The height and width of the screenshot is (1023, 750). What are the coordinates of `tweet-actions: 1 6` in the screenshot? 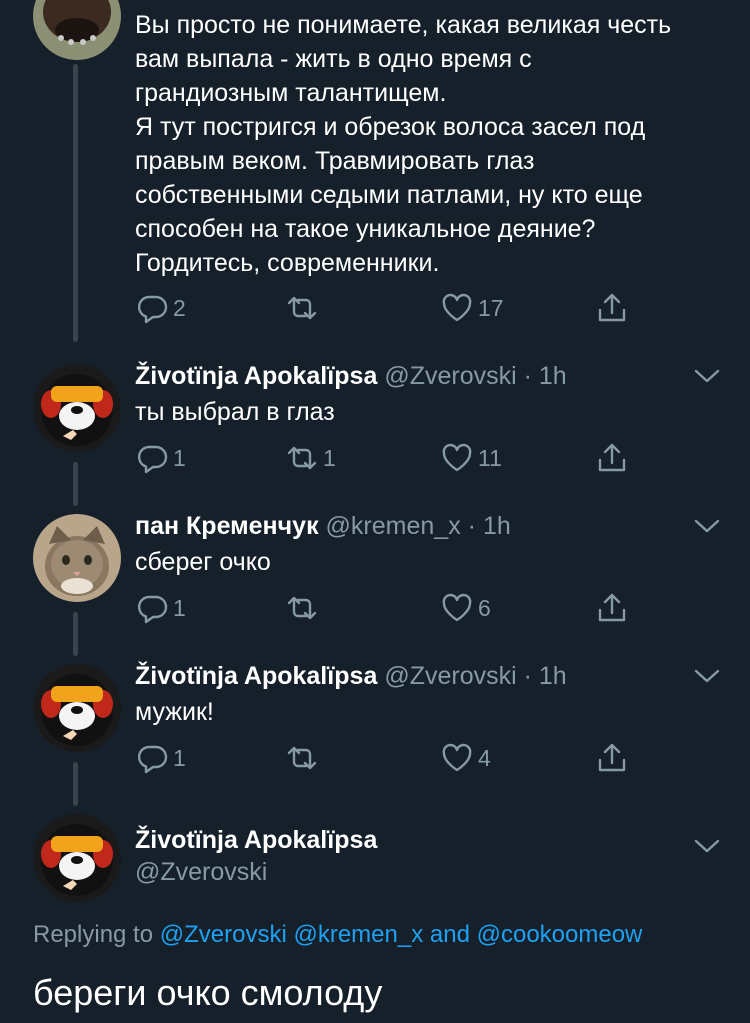 It's located at (385, 608).